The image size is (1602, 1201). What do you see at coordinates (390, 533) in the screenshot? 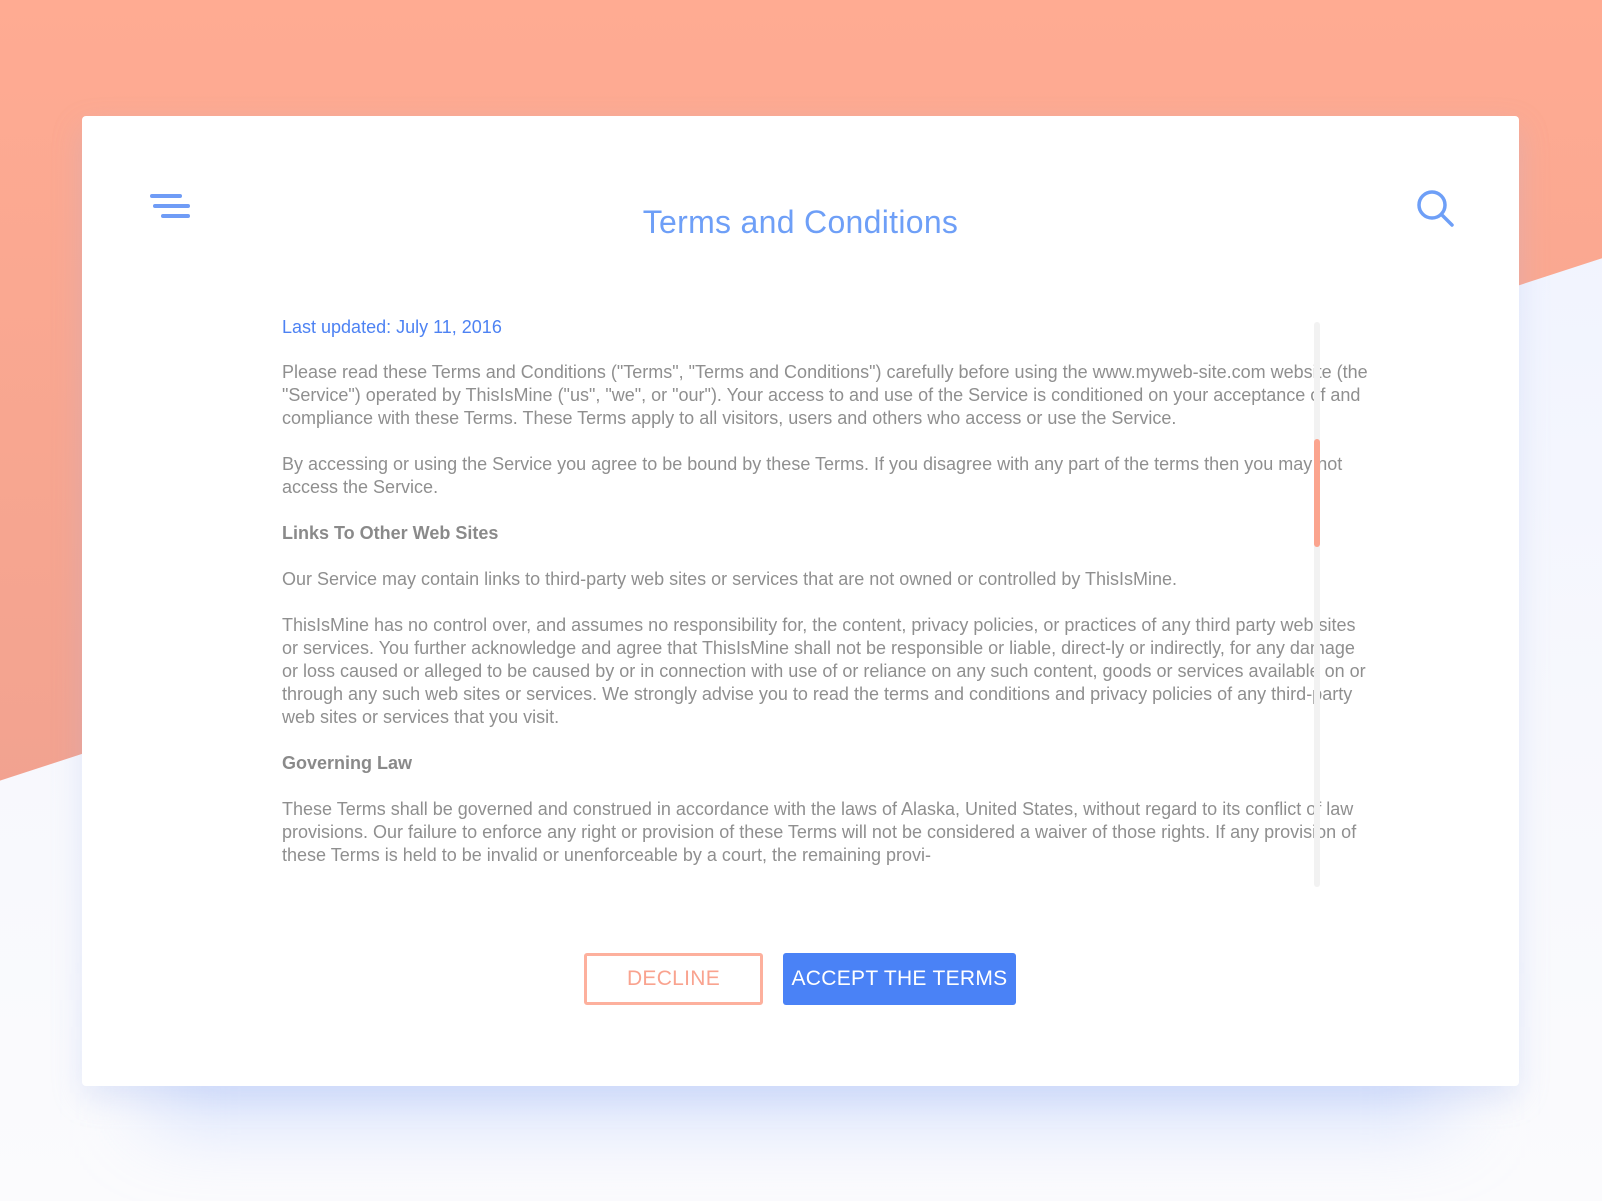
I see `section-heading: Links To Other Web Sites` at bounding box center [390, 533].